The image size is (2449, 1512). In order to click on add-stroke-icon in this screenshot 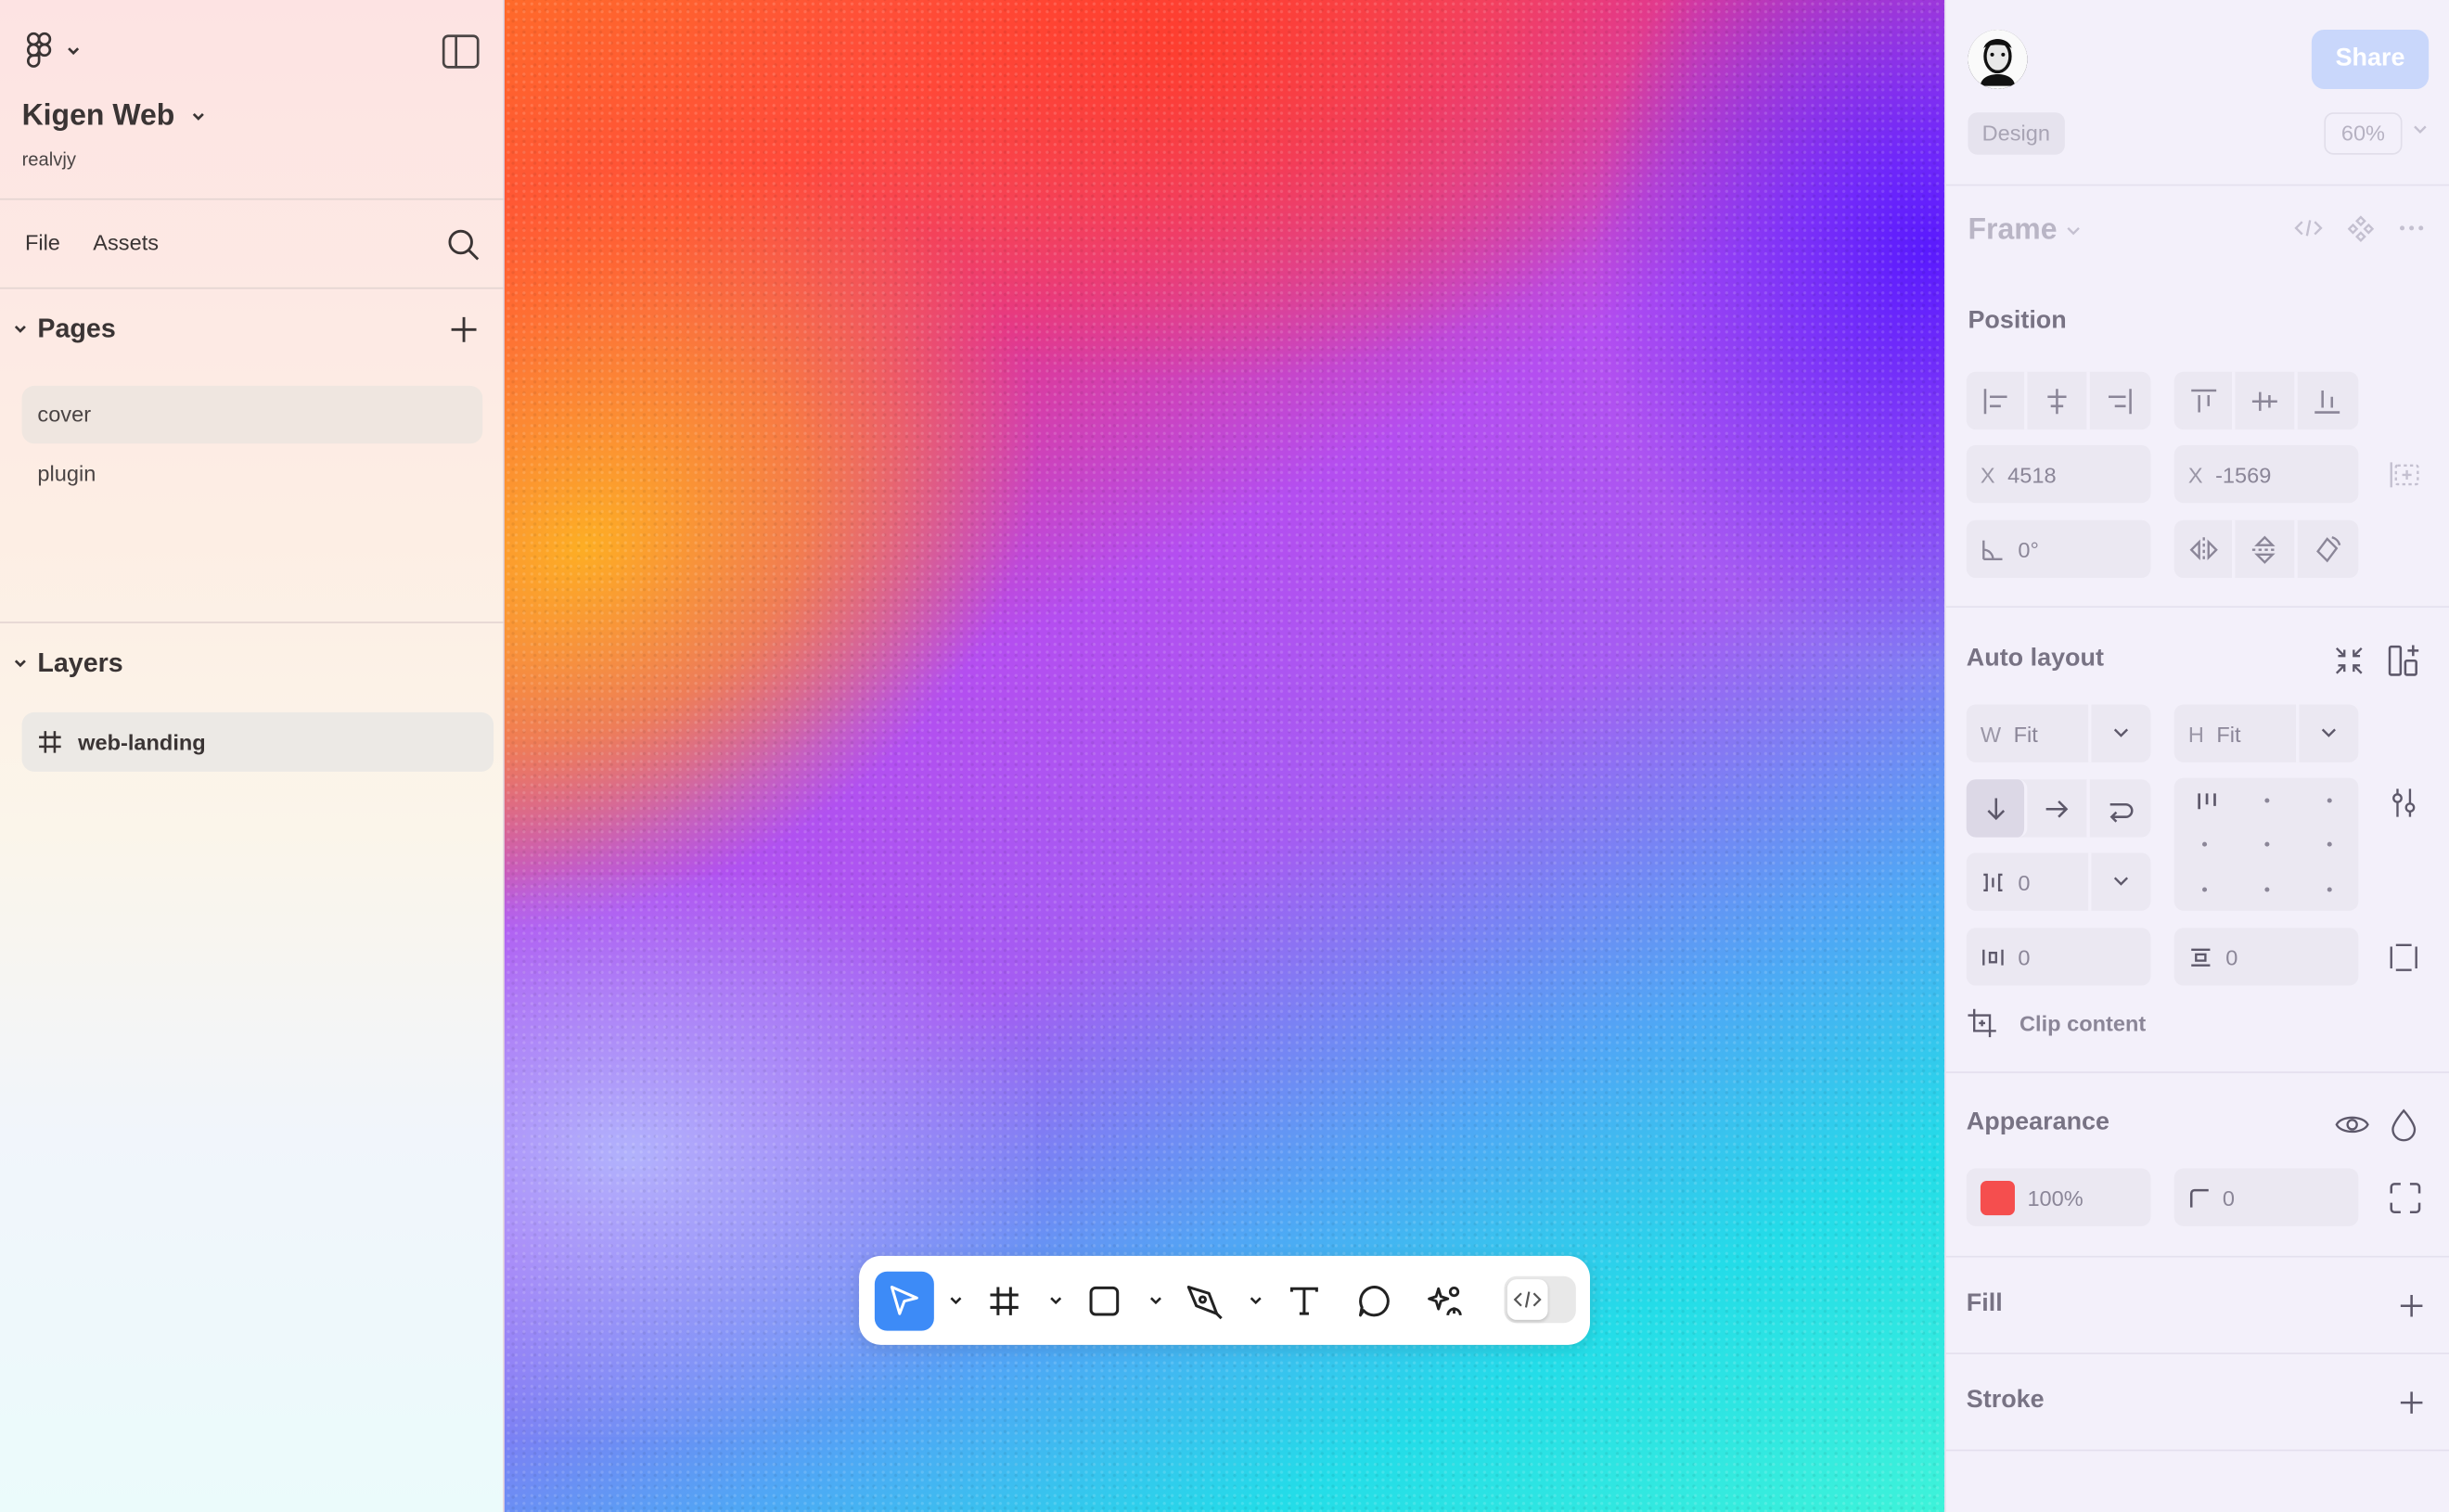, I will do `click(2412, 1403)`.